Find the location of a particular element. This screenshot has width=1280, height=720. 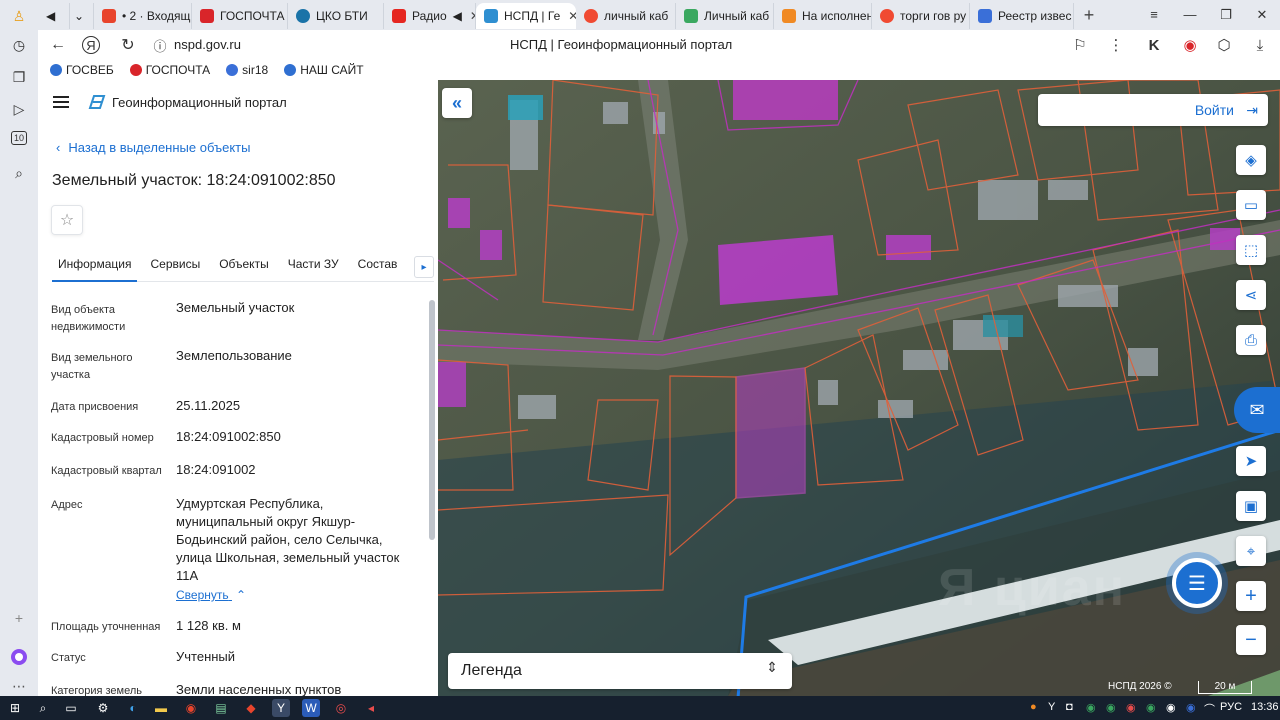

screenshot-icon: ⌕ is located at coordinates (19, 173).